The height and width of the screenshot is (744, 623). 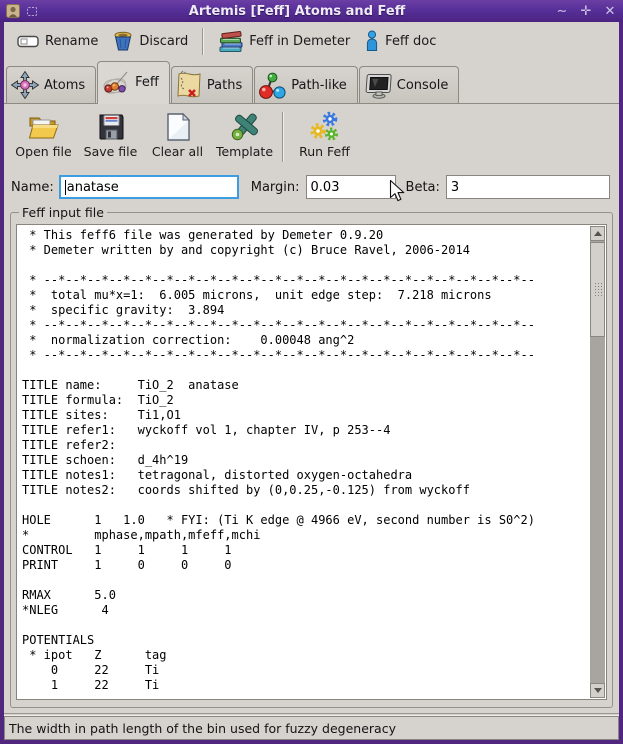 I want to click on blank-page-icon, so click(x=178, y=126).